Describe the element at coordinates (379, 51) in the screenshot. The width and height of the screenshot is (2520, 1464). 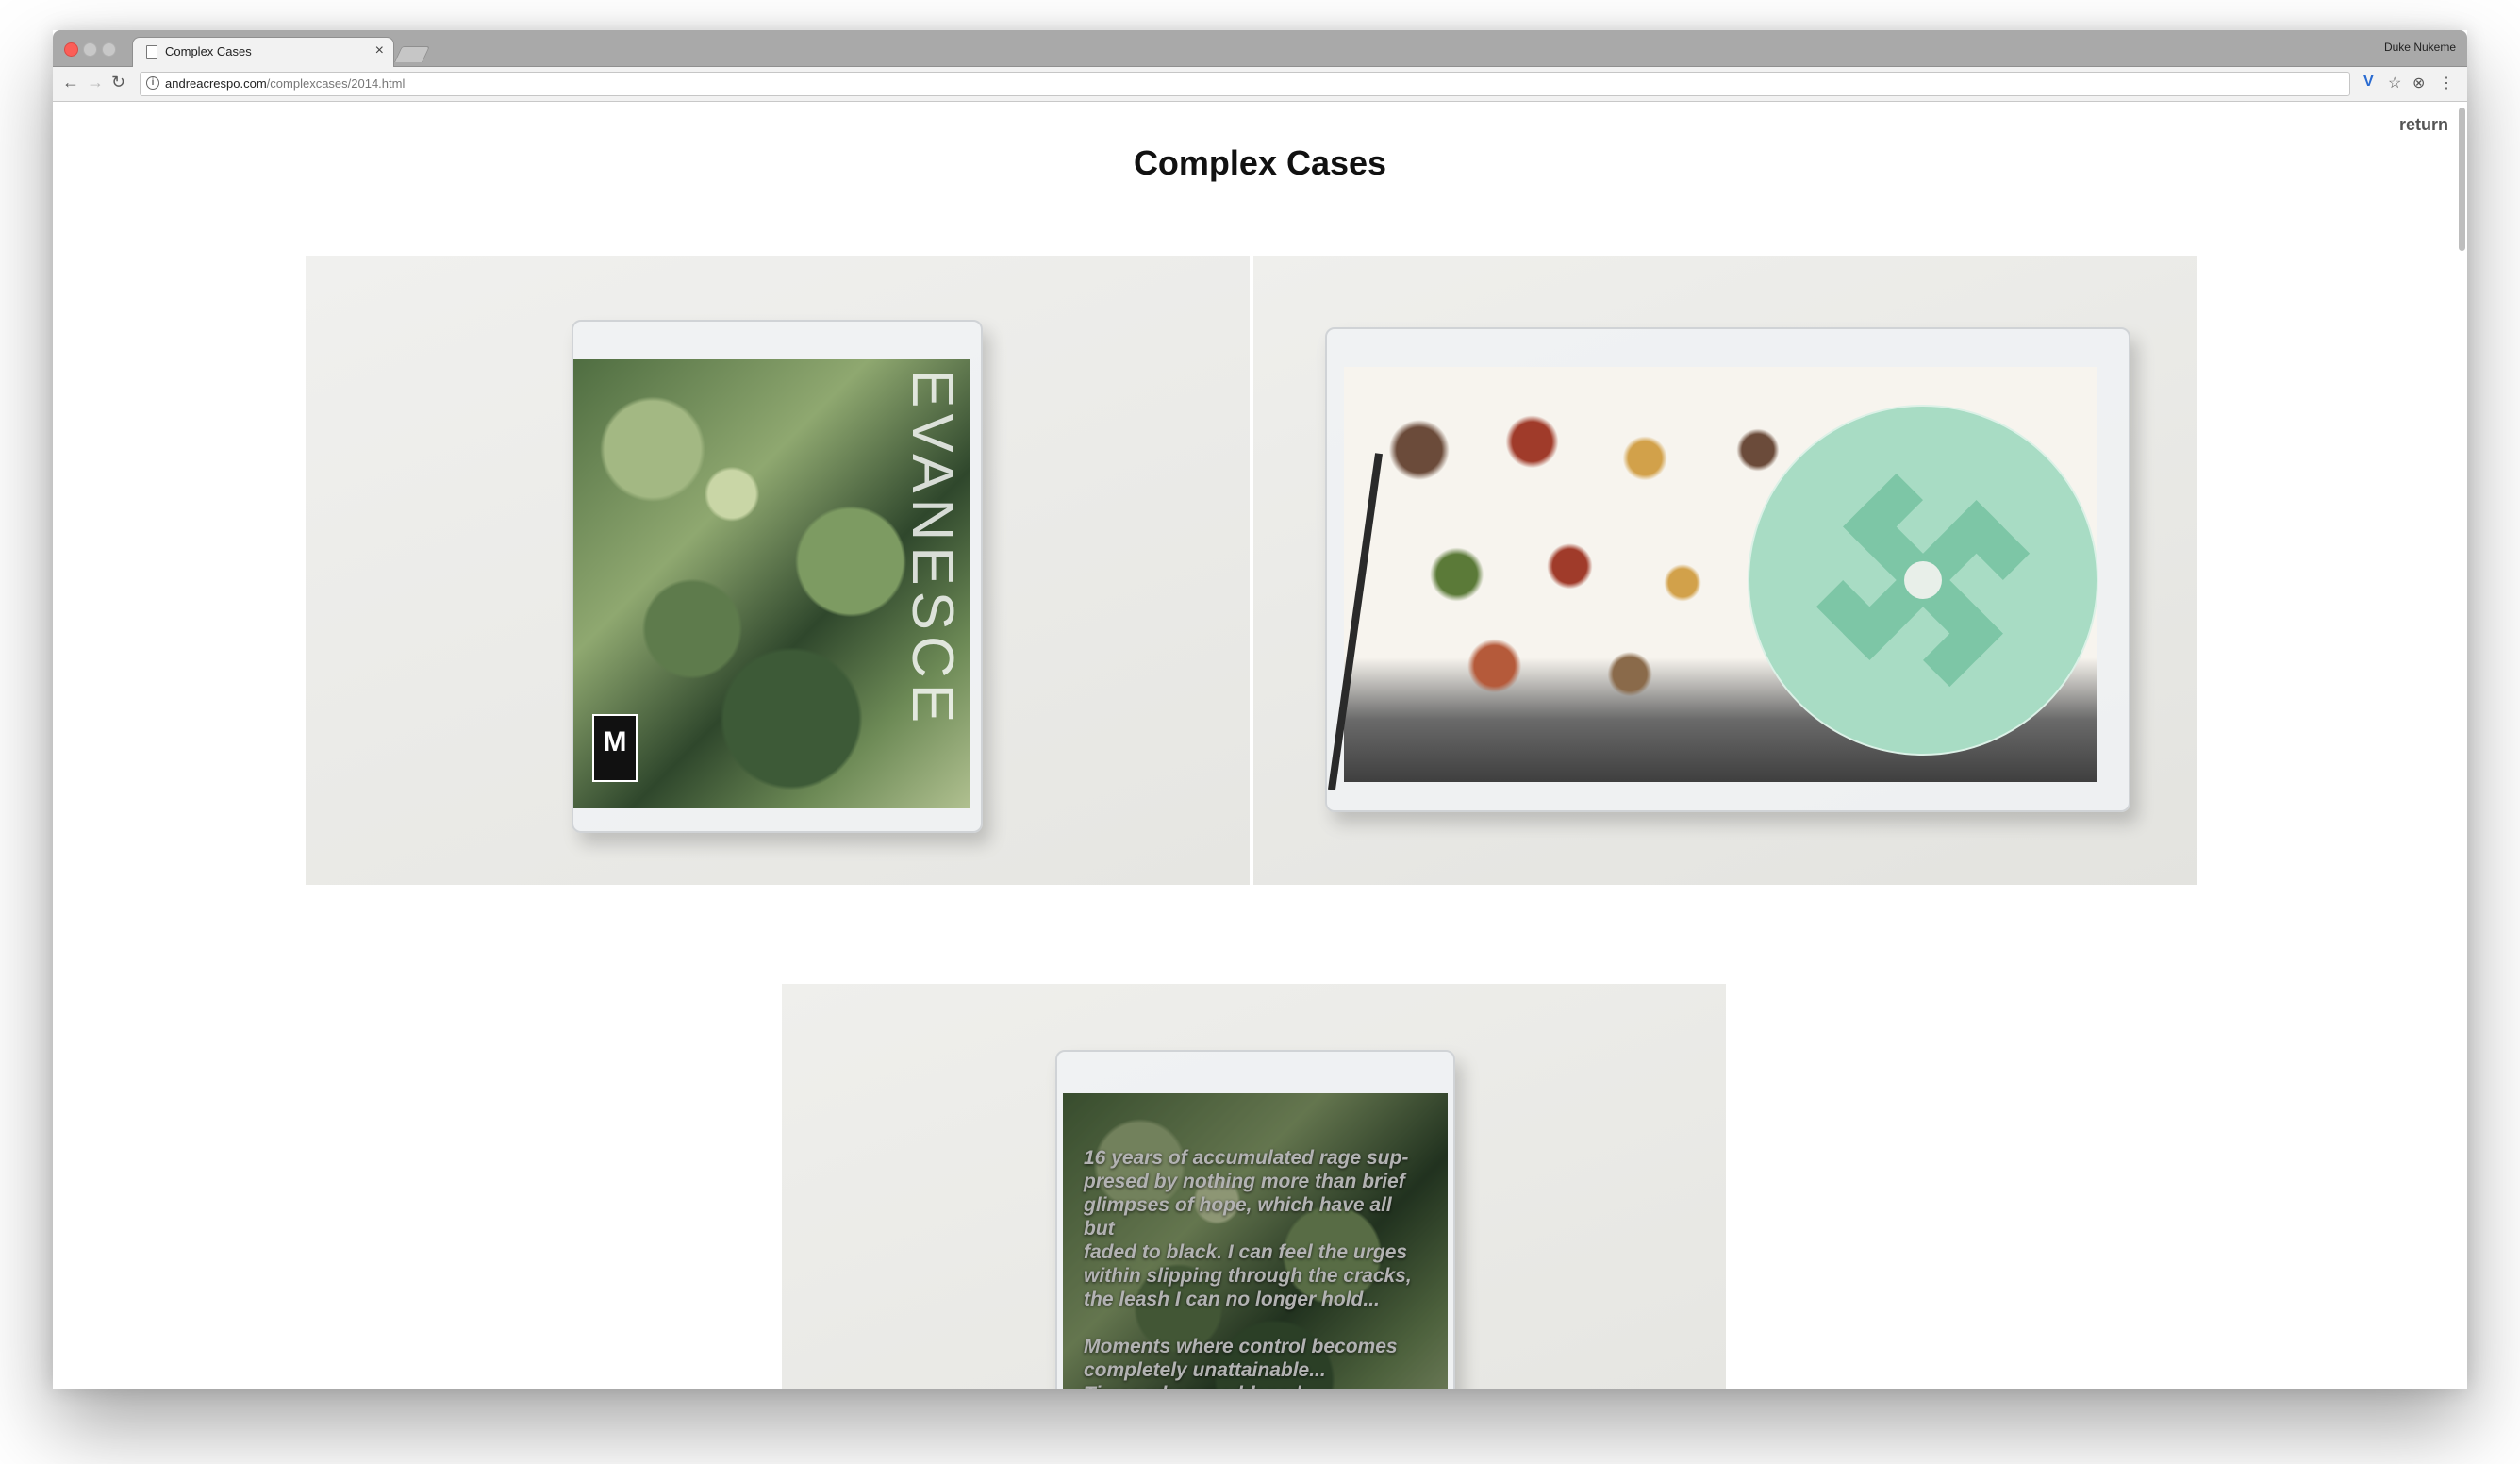
I see `close-tab-icon: ×` at that location.